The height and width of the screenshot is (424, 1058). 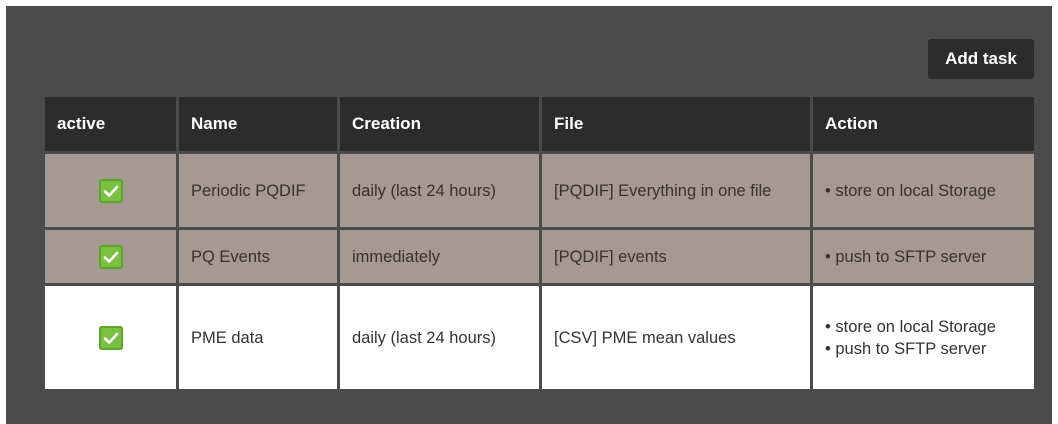 I want to click on column-header-active: active, so click(x=110, y=124).